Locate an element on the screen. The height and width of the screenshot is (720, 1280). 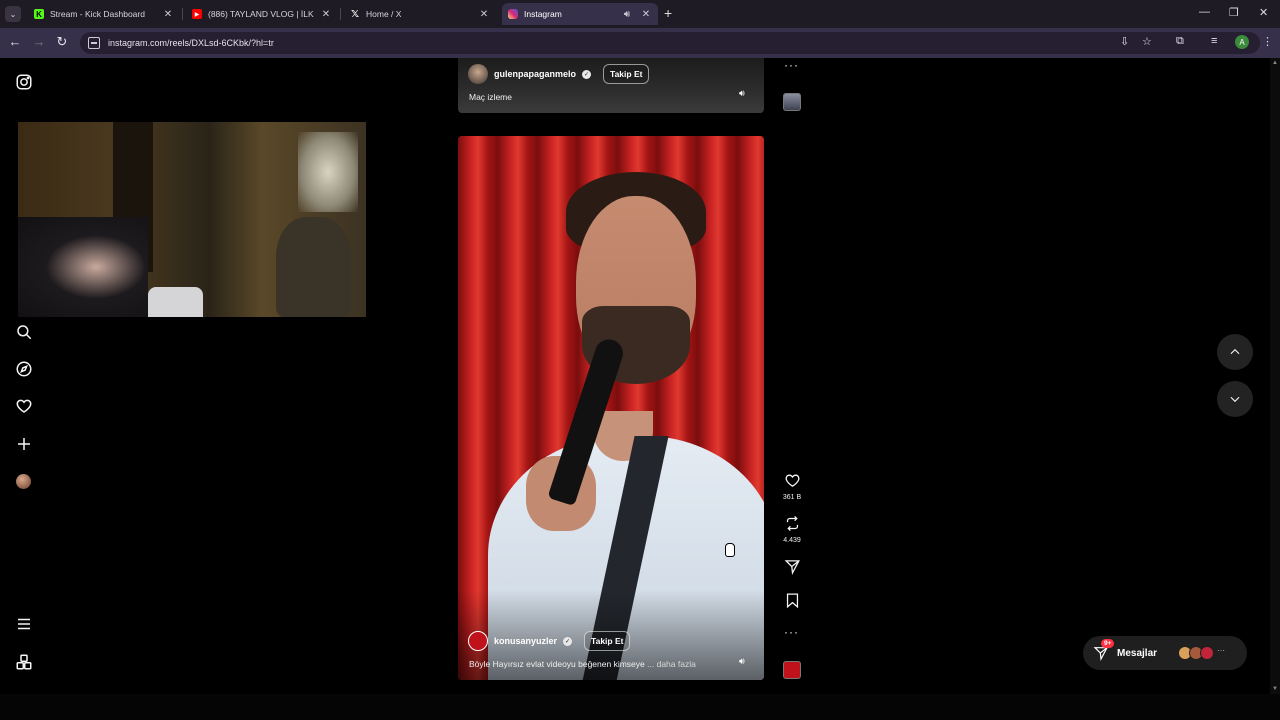
reel-header: konusanyuzler ✓ Takip Et is located at coordinates (549, 641).